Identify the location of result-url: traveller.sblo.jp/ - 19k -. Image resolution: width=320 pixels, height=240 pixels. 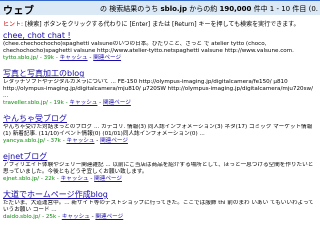
(35, 103).